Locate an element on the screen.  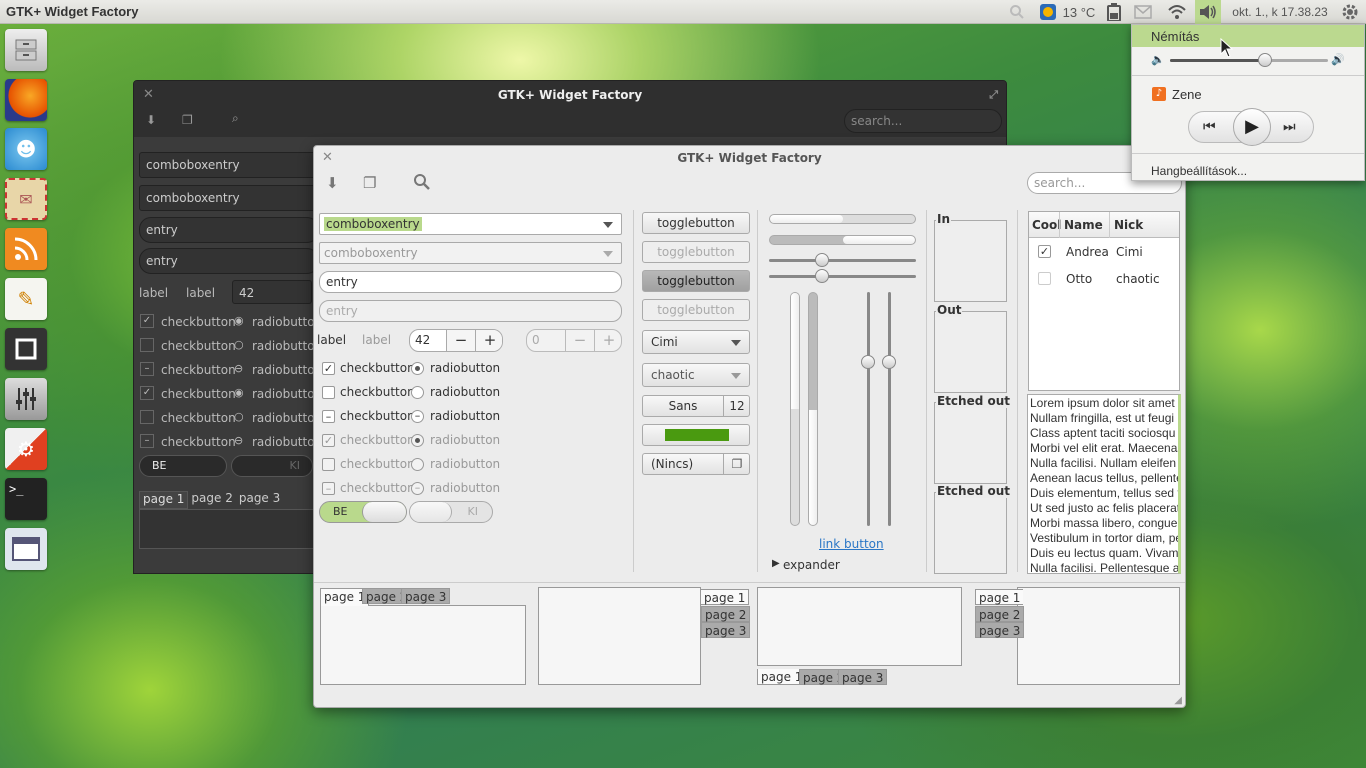
search-icon is located at coordinates (1017, 12).